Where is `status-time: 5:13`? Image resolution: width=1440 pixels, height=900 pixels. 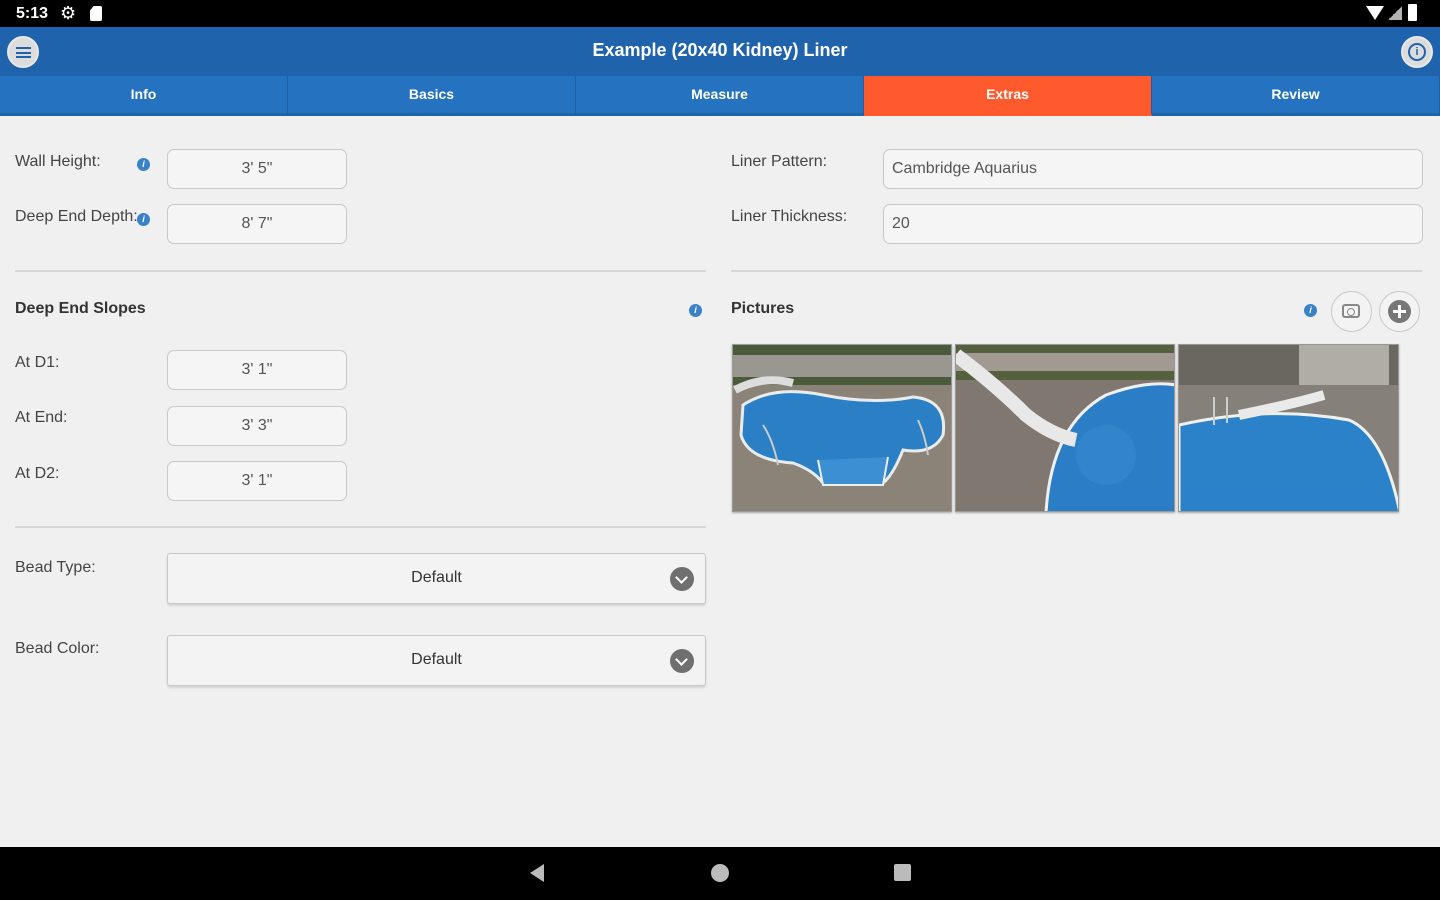
status-time: 5:13 is located at coordinates (32, 13).